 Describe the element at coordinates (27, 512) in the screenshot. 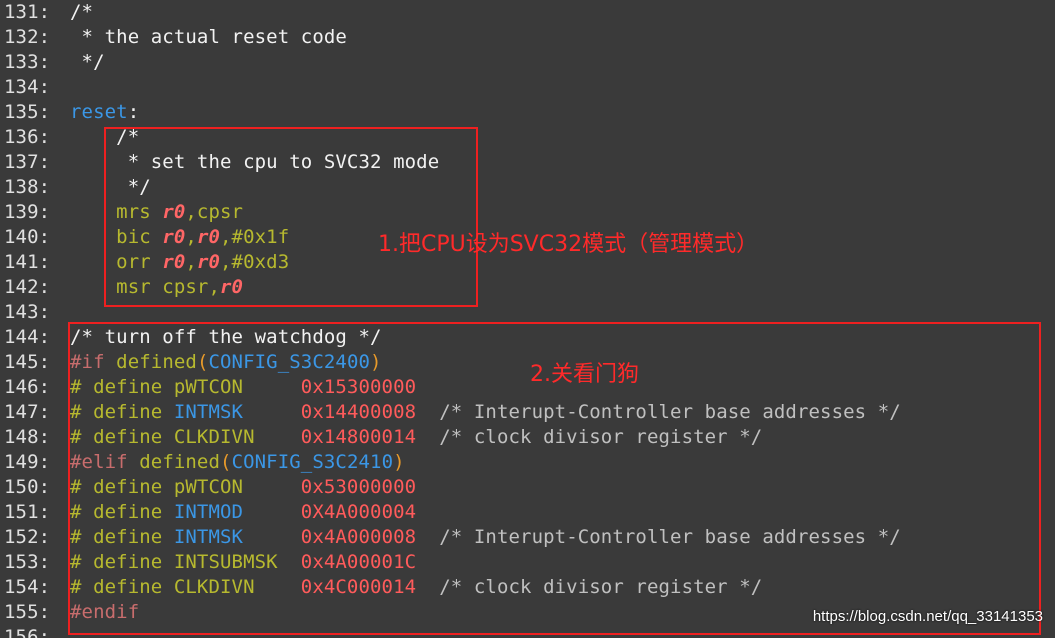

I see `line-number: 151:` at that location.